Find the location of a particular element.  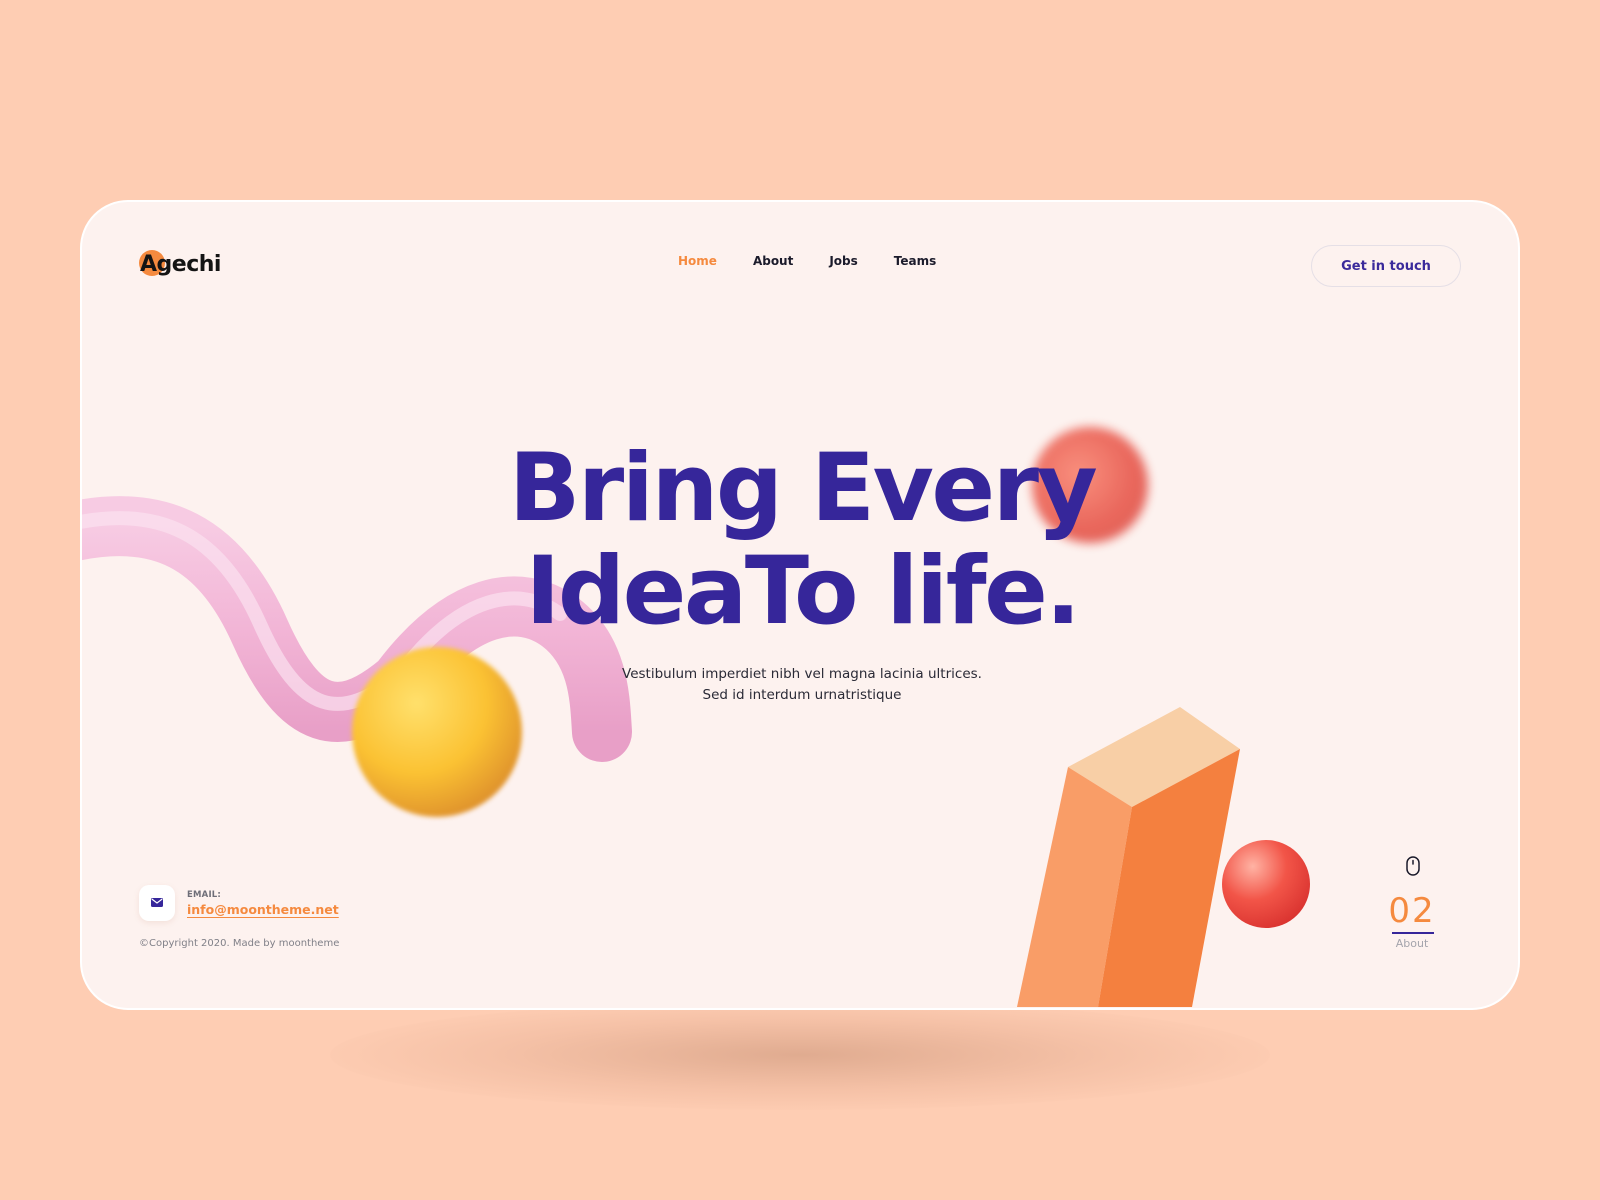

copyright-text: ©Copyright 2020. Made by moontheme is located at coordinates (239, 943).